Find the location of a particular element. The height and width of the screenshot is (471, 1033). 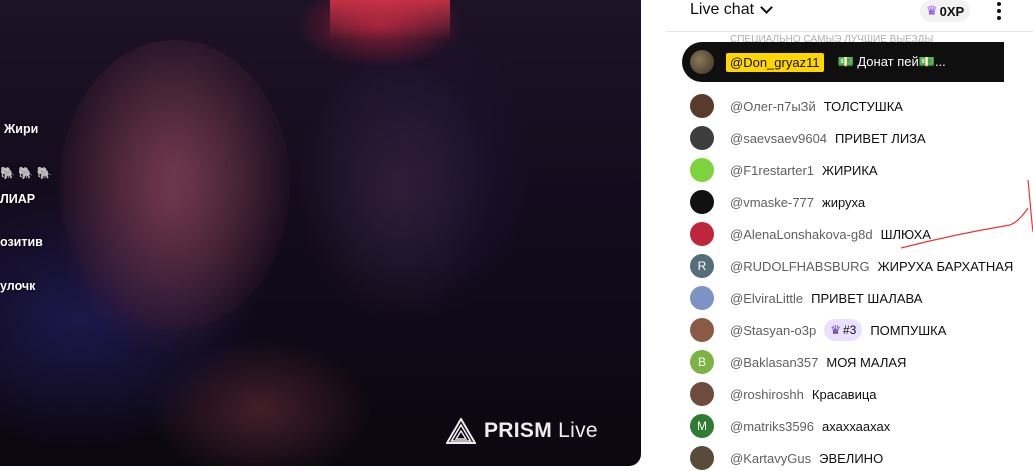

rank-badge: ♛ #3 is located at coordinates (843, 330).